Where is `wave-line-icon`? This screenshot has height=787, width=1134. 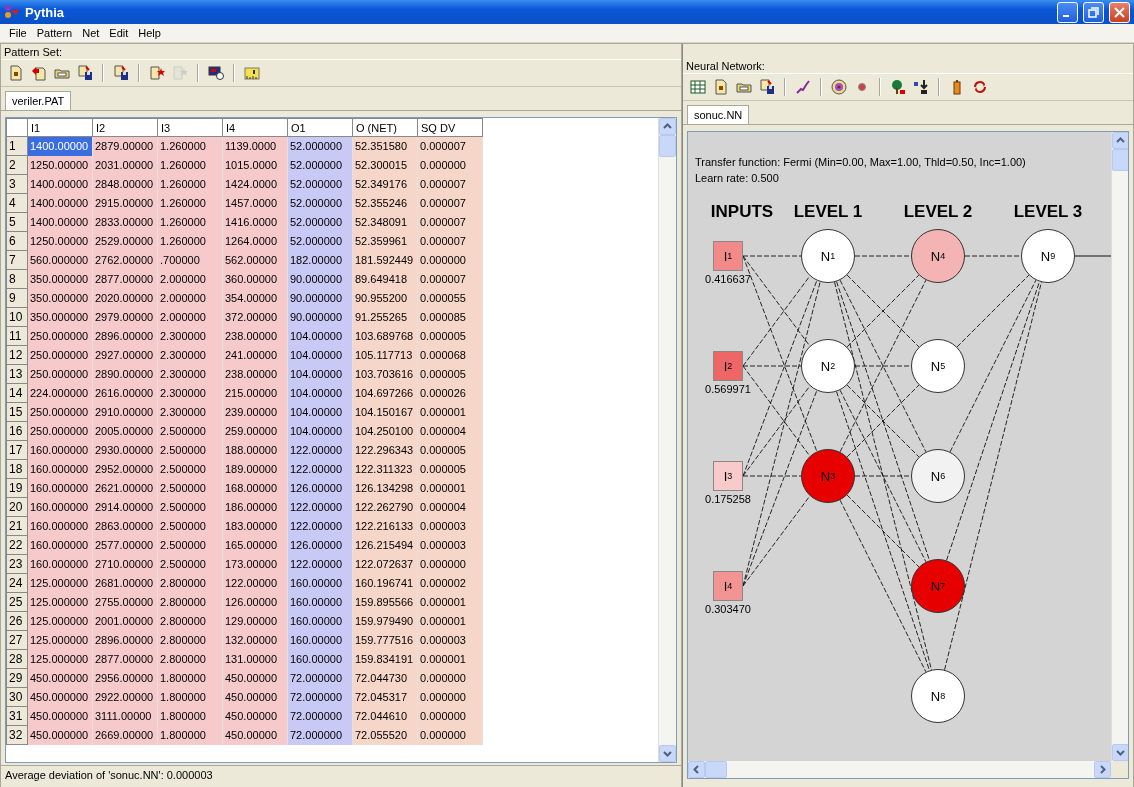 wave-line-icon is located at coordinates (803, 87).